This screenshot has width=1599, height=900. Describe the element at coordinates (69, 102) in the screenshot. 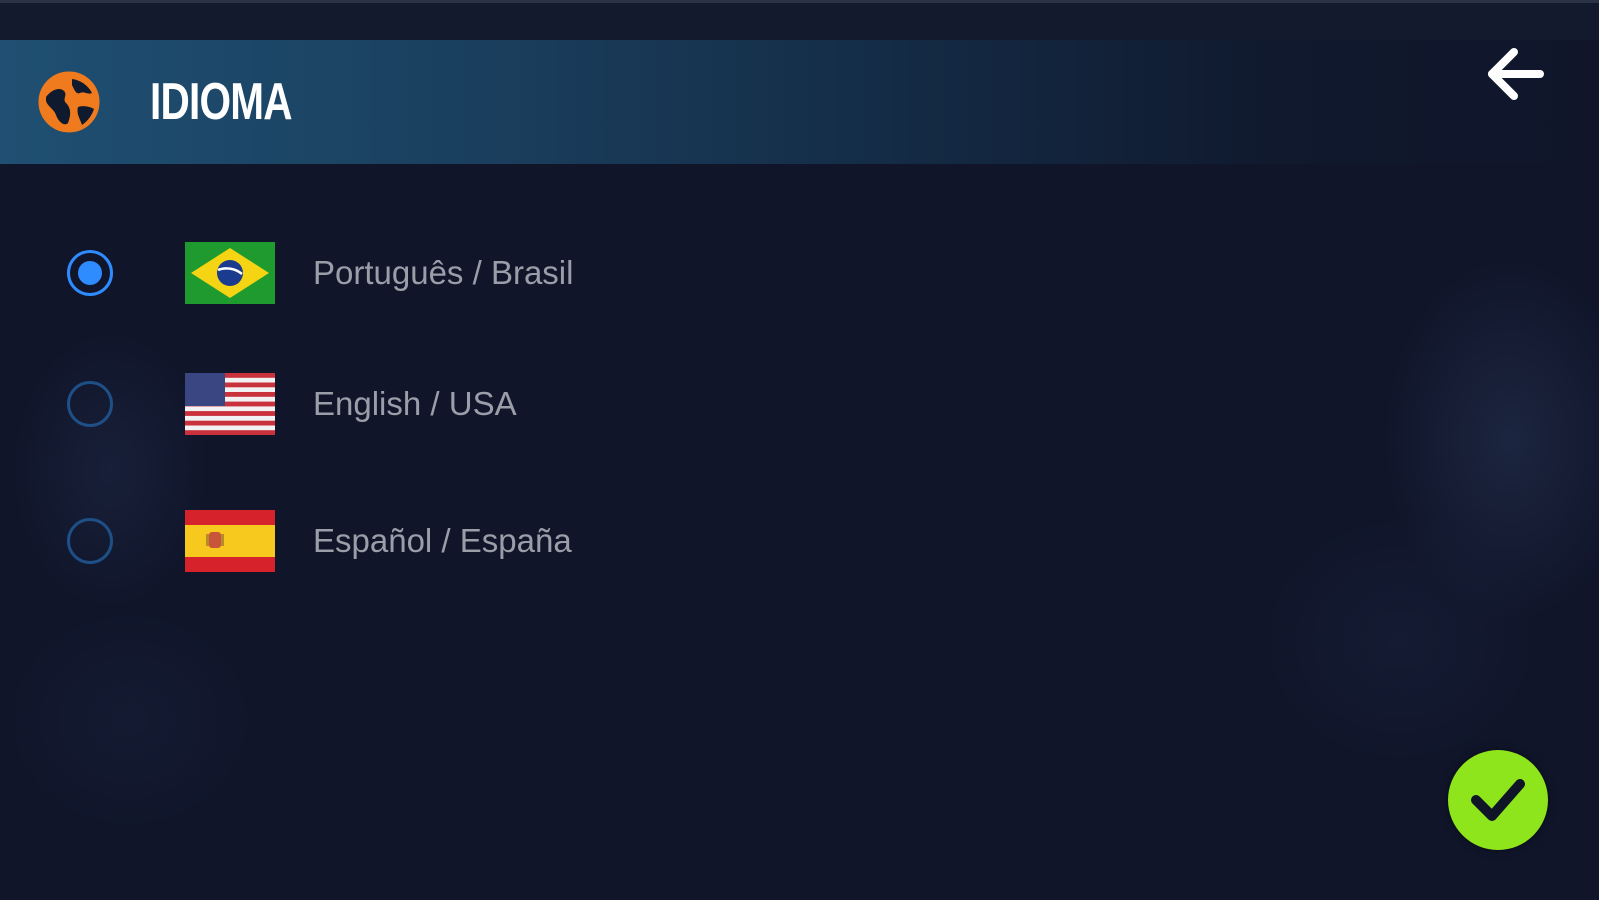

I see `globe-icon` at that location.